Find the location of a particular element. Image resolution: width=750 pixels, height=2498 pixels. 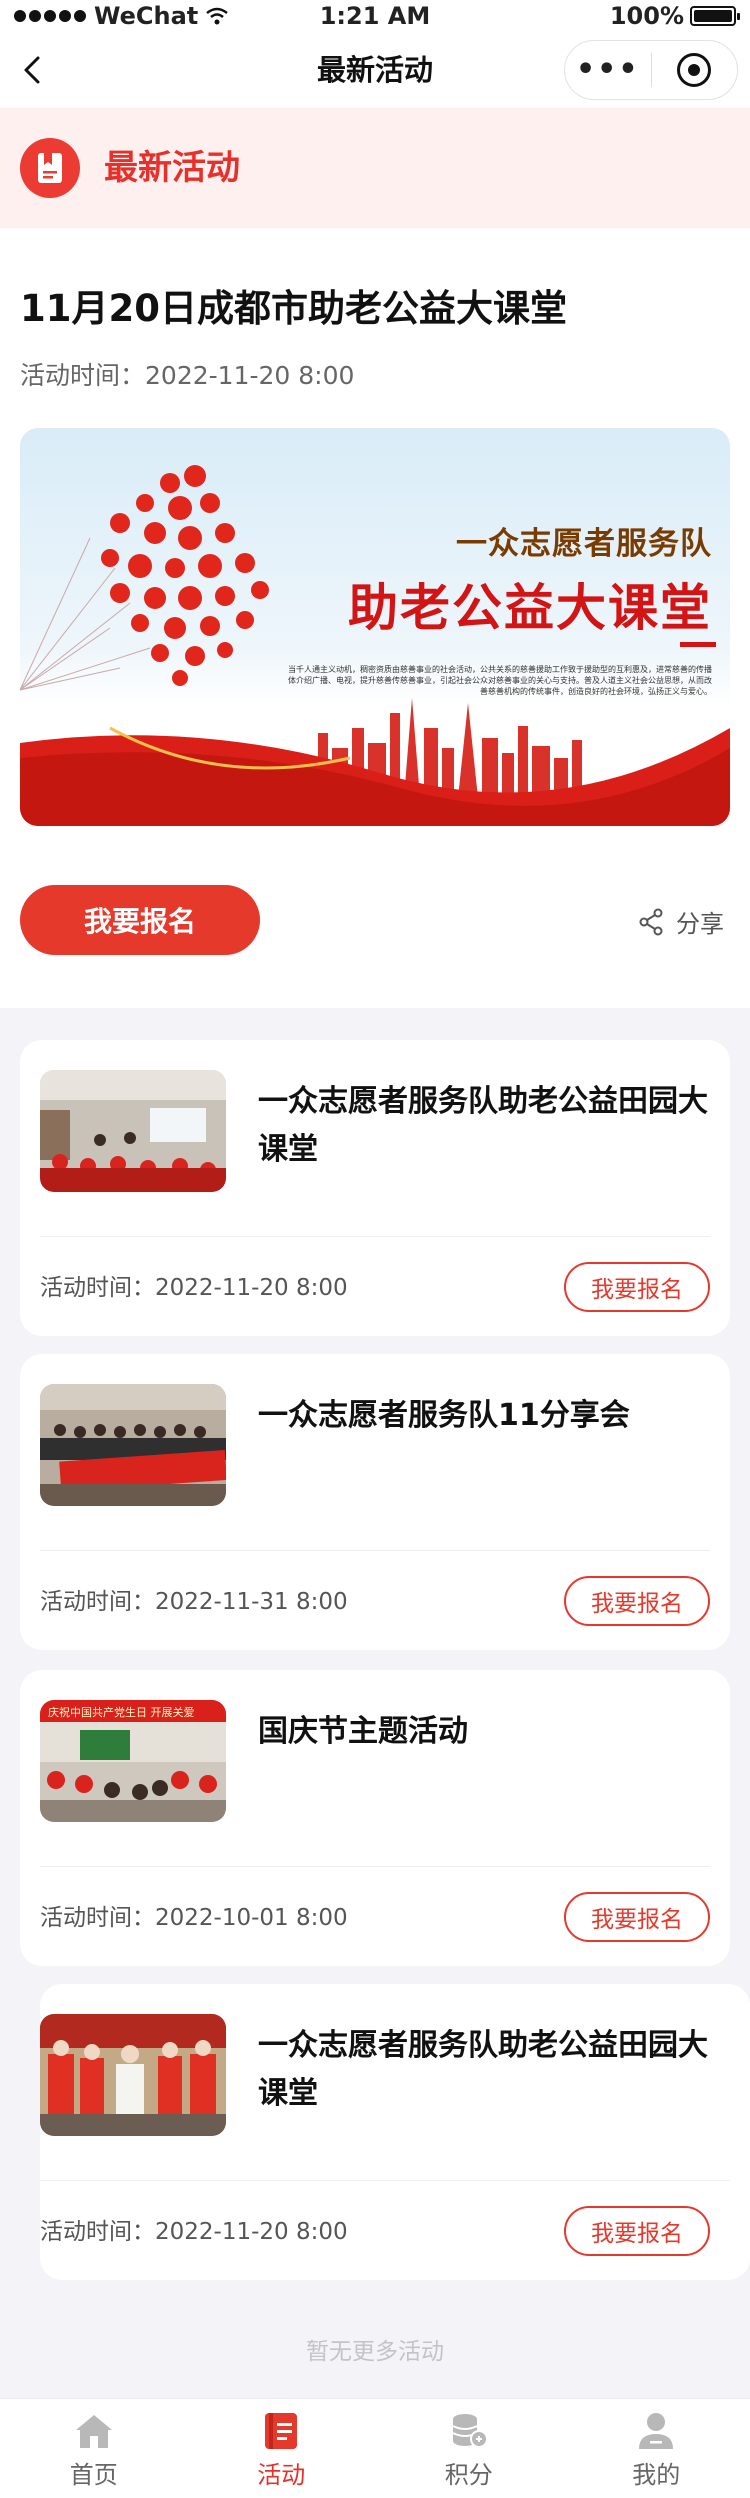

activity-photo: 庆祝中国共产党生日 开展关爱 is located at coordinates (133, 1761).